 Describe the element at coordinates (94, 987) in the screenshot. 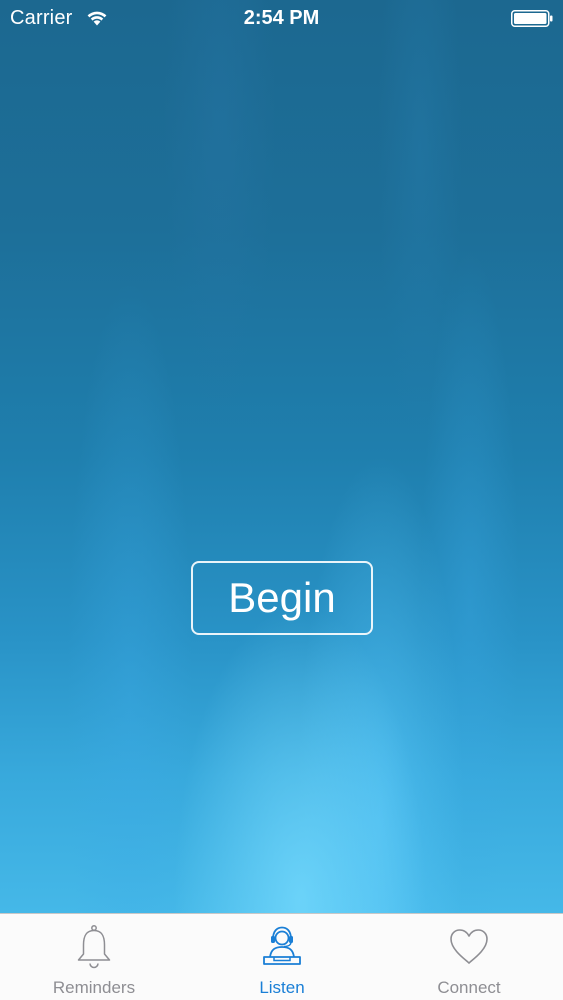

I see `tab-label-reminders: Reminders` at that location.